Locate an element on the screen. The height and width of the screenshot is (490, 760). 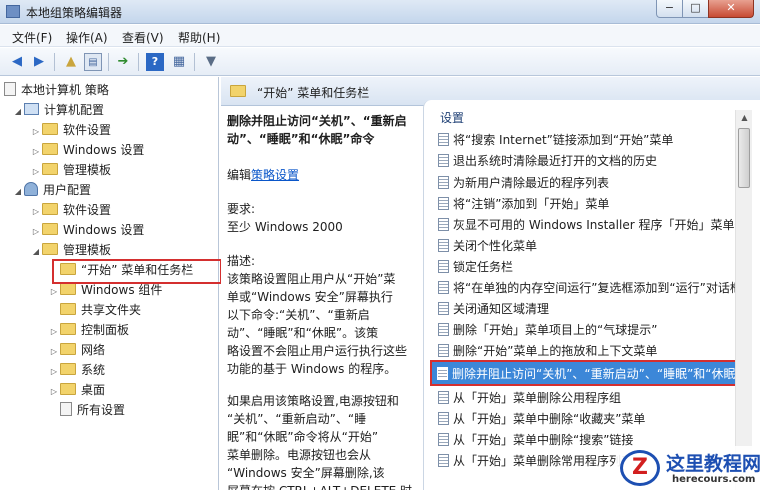
selected-list-item: 删除并阻止访问“关机”、“重新启动”、“睡眠”和“休眠”命令 is located at coordinates (595, 373).